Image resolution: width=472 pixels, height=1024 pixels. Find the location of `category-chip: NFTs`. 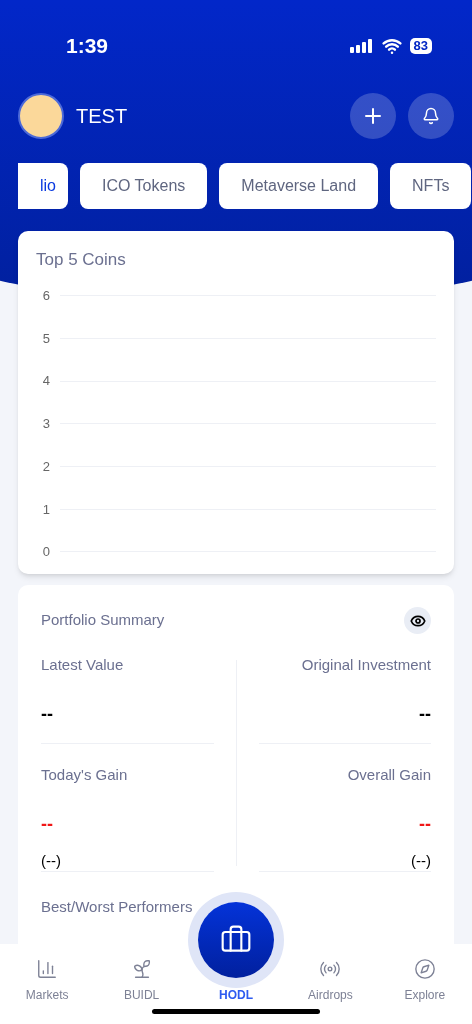

category-chip: NFTs is located at coordinates (431, 186).